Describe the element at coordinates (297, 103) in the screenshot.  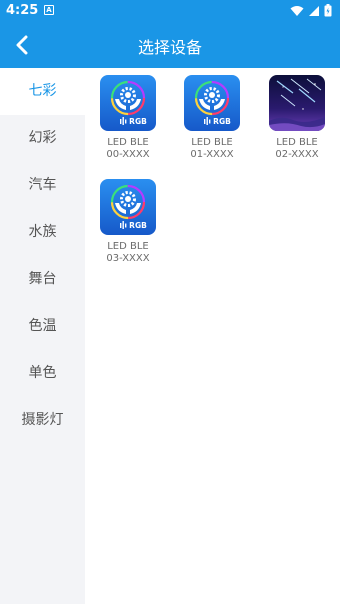
I see `meteor-night-sky-icon` at that location.